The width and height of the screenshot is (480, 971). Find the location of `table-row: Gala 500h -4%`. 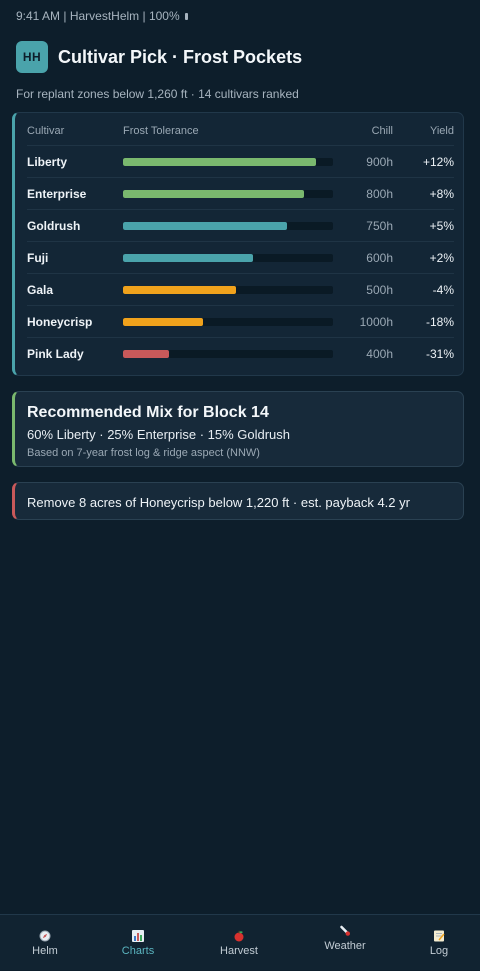

table-row: Gala 500h -4% is located at coordinates (240, 289).